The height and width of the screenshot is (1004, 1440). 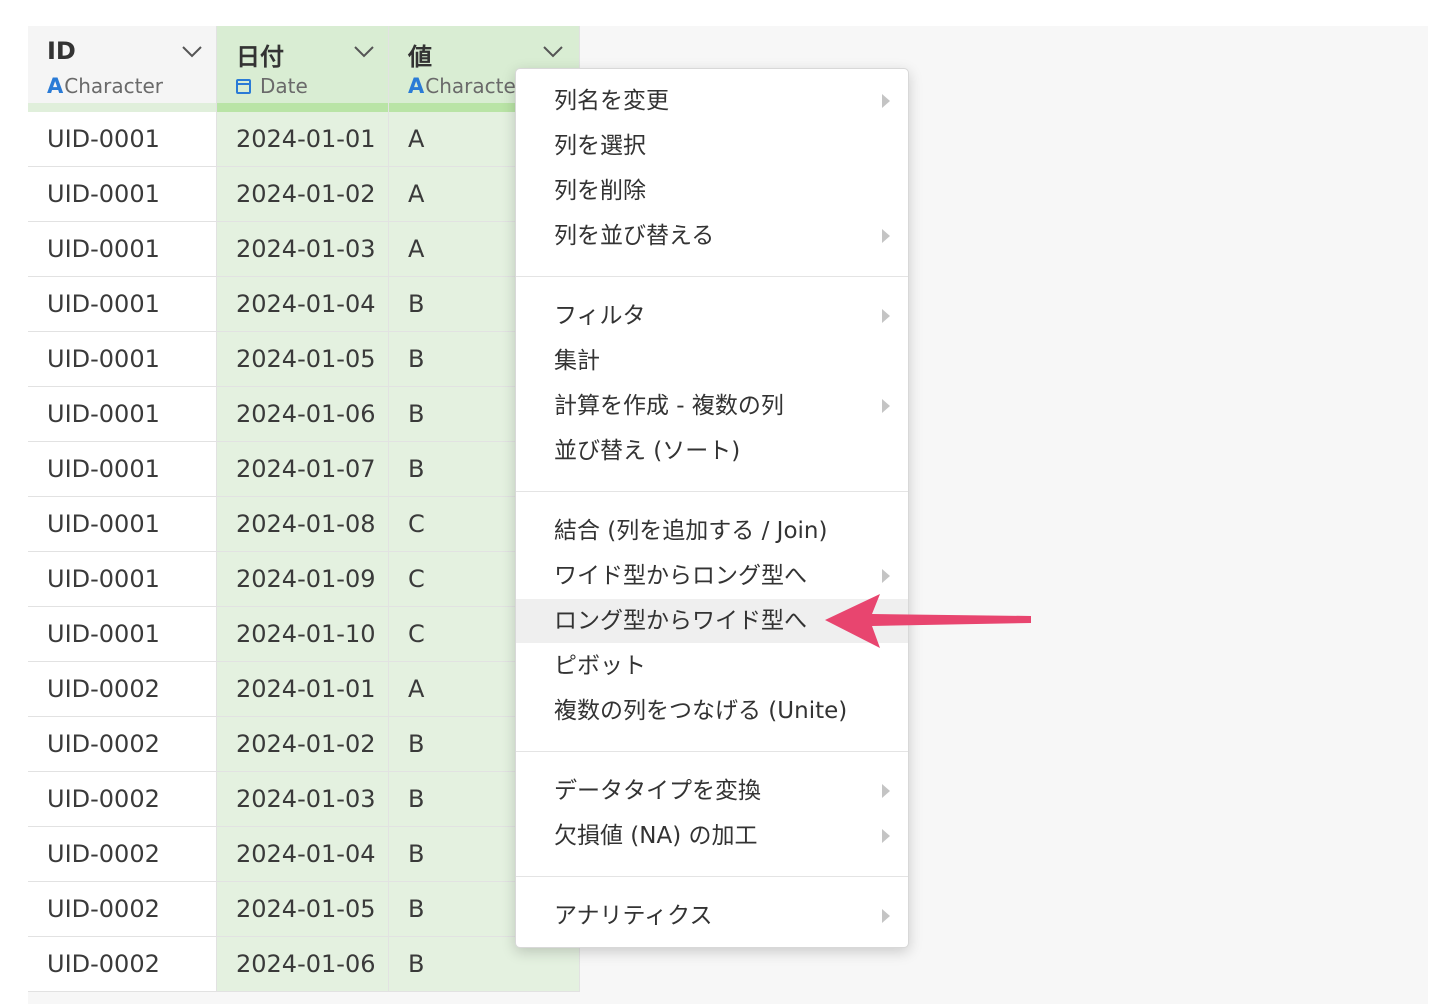 I want to click on menu-item-label: ワイド型からロング型へ, so click(x=680, y=576).